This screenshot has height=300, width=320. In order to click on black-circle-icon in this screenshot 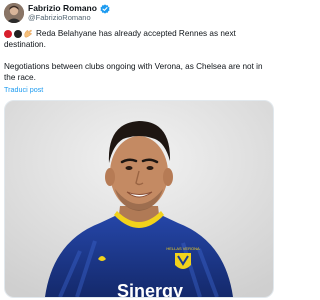, I will do `click(17, 33)`.